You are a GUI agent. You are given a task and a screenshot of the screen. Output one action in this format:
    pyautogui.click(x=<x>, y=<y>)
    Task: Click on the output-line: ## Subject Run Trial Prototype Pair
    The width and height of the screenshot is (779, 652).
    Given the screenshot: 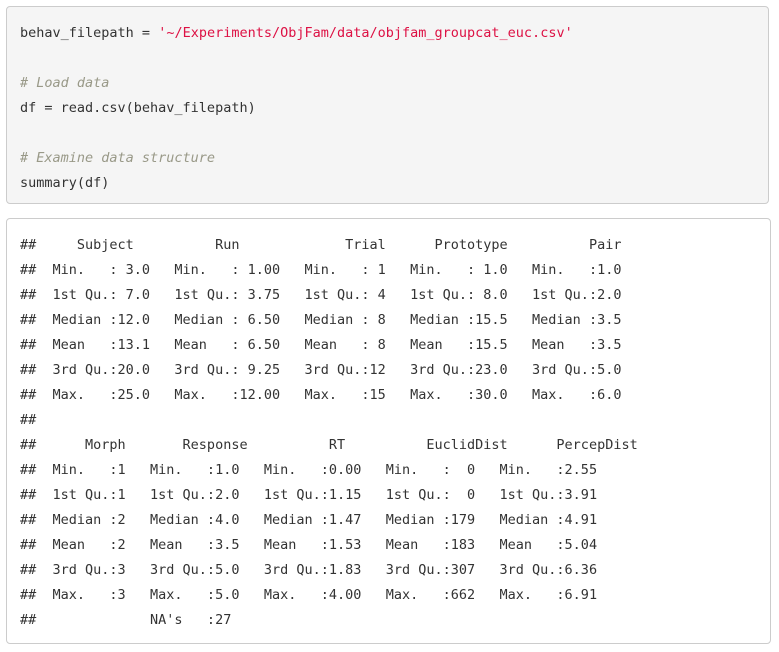 What is the action you would take?
    pyautogui.click(x=333, y=245)
    